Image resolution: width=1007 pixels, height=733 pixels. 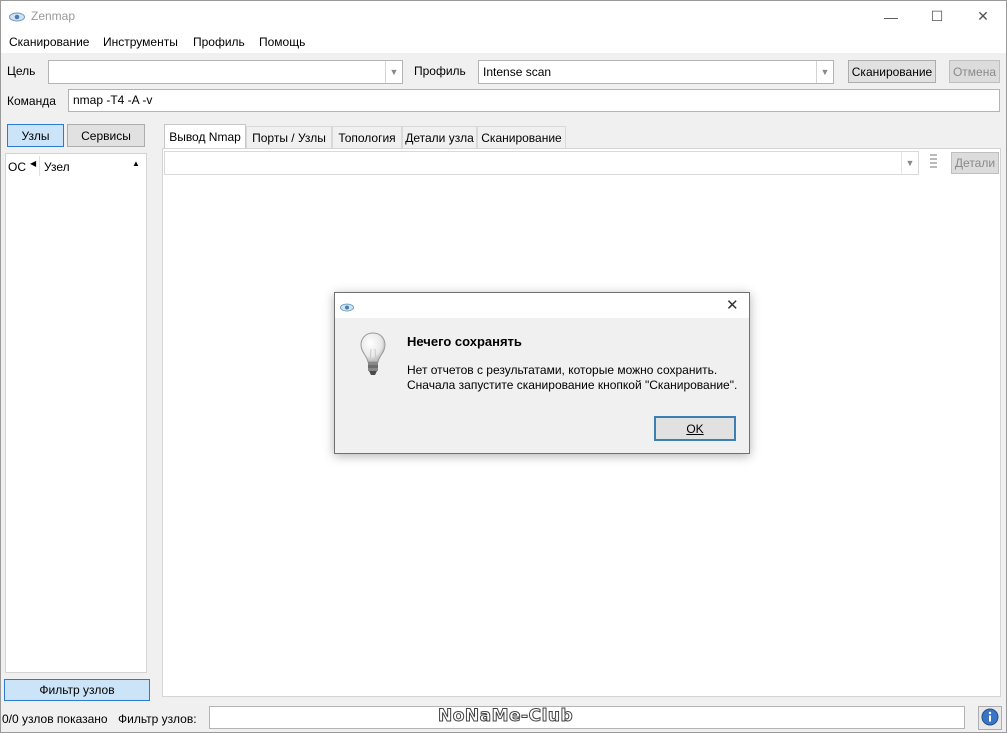 I want to click on tab-label: Детали узла, so click(x=439, y=137).